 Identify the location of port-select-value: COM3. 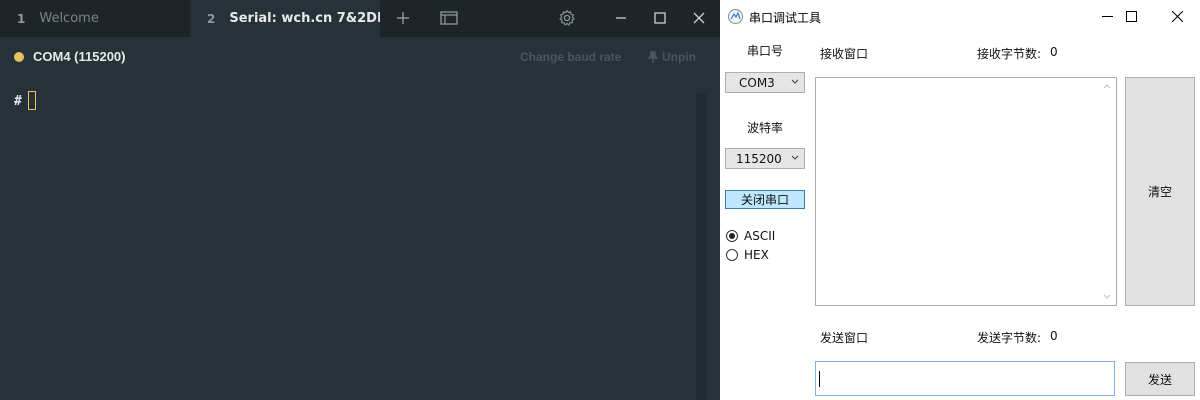
(757, 82).